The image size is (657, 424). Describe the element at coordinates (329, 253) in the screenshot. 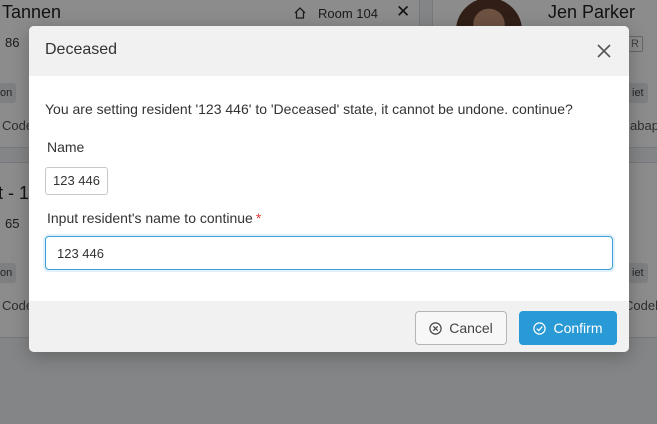

I see `confirm-name-input` at that location.